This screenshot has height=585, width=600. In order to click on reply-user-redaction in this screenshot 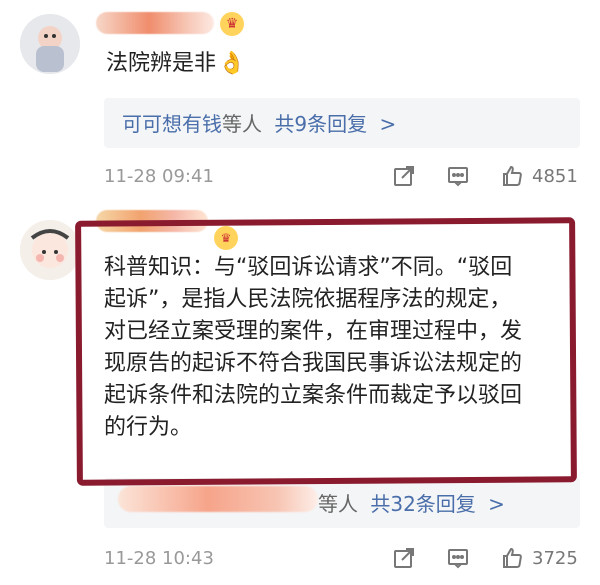, I will do `click(218, 499)`.